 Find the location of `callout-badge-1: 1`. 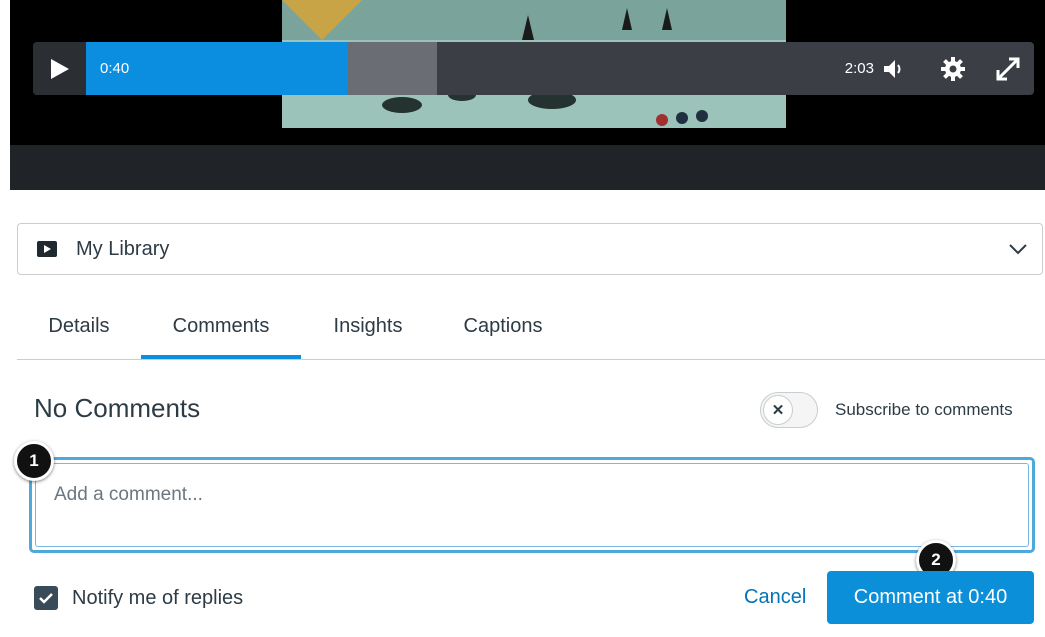

callout-badge-1: 1 is located at coordinates (34, 461).